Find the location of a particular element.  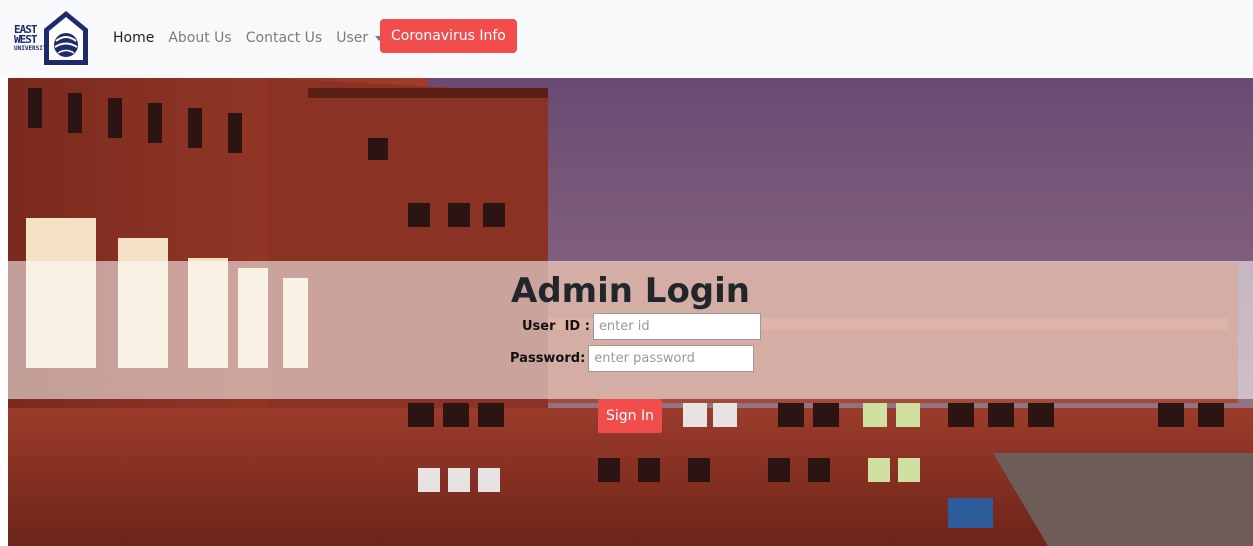

nav-user-dropdown: User is located at coordinates (360, 38).